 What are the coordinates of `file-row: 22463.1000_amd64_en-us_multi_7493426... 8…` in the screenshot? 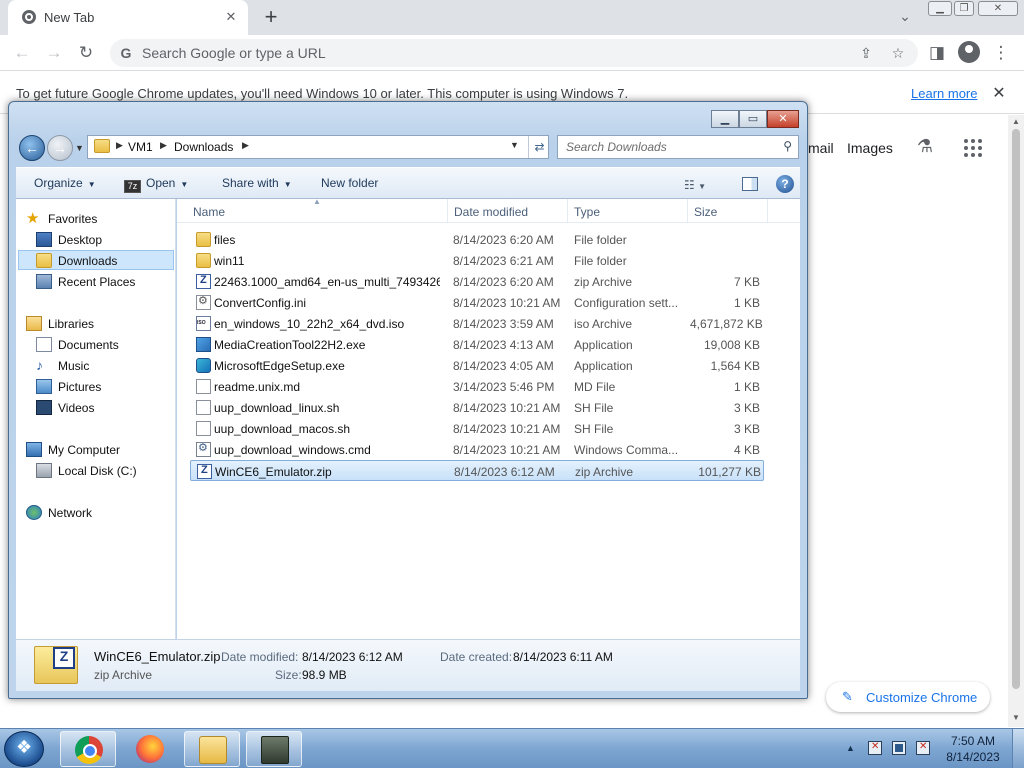 It's located at (477, 281).